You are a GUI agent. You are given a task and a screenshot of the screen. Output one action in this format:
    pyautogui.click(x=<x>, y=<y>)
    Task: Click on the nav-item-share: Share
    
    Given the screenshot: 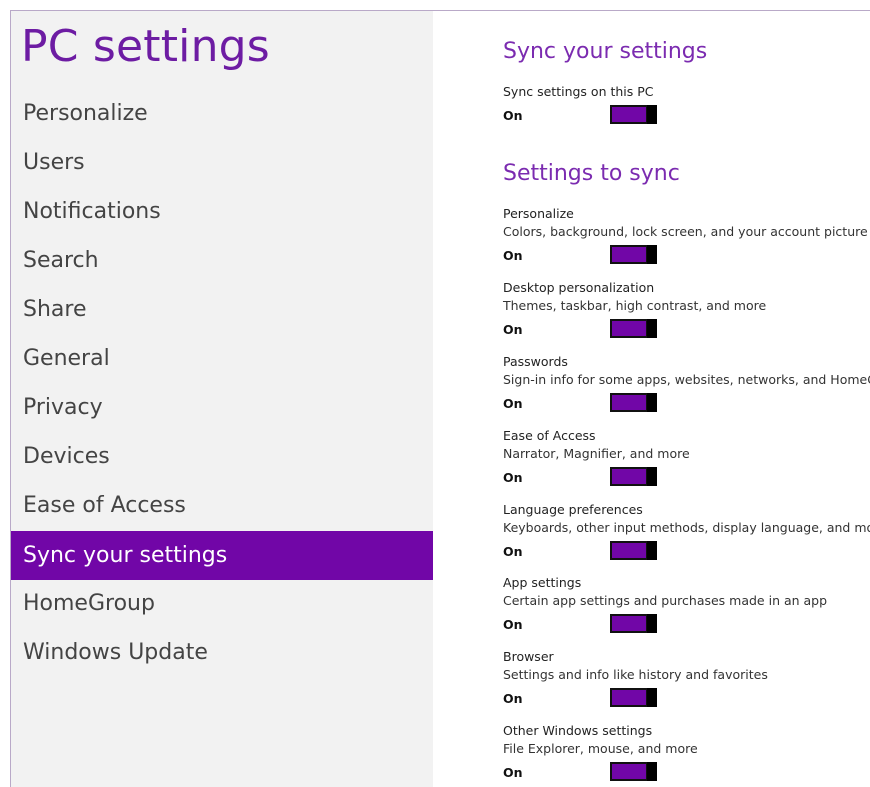 What is the action you would take?
    pyautogui.click(x=222, y=309)
    